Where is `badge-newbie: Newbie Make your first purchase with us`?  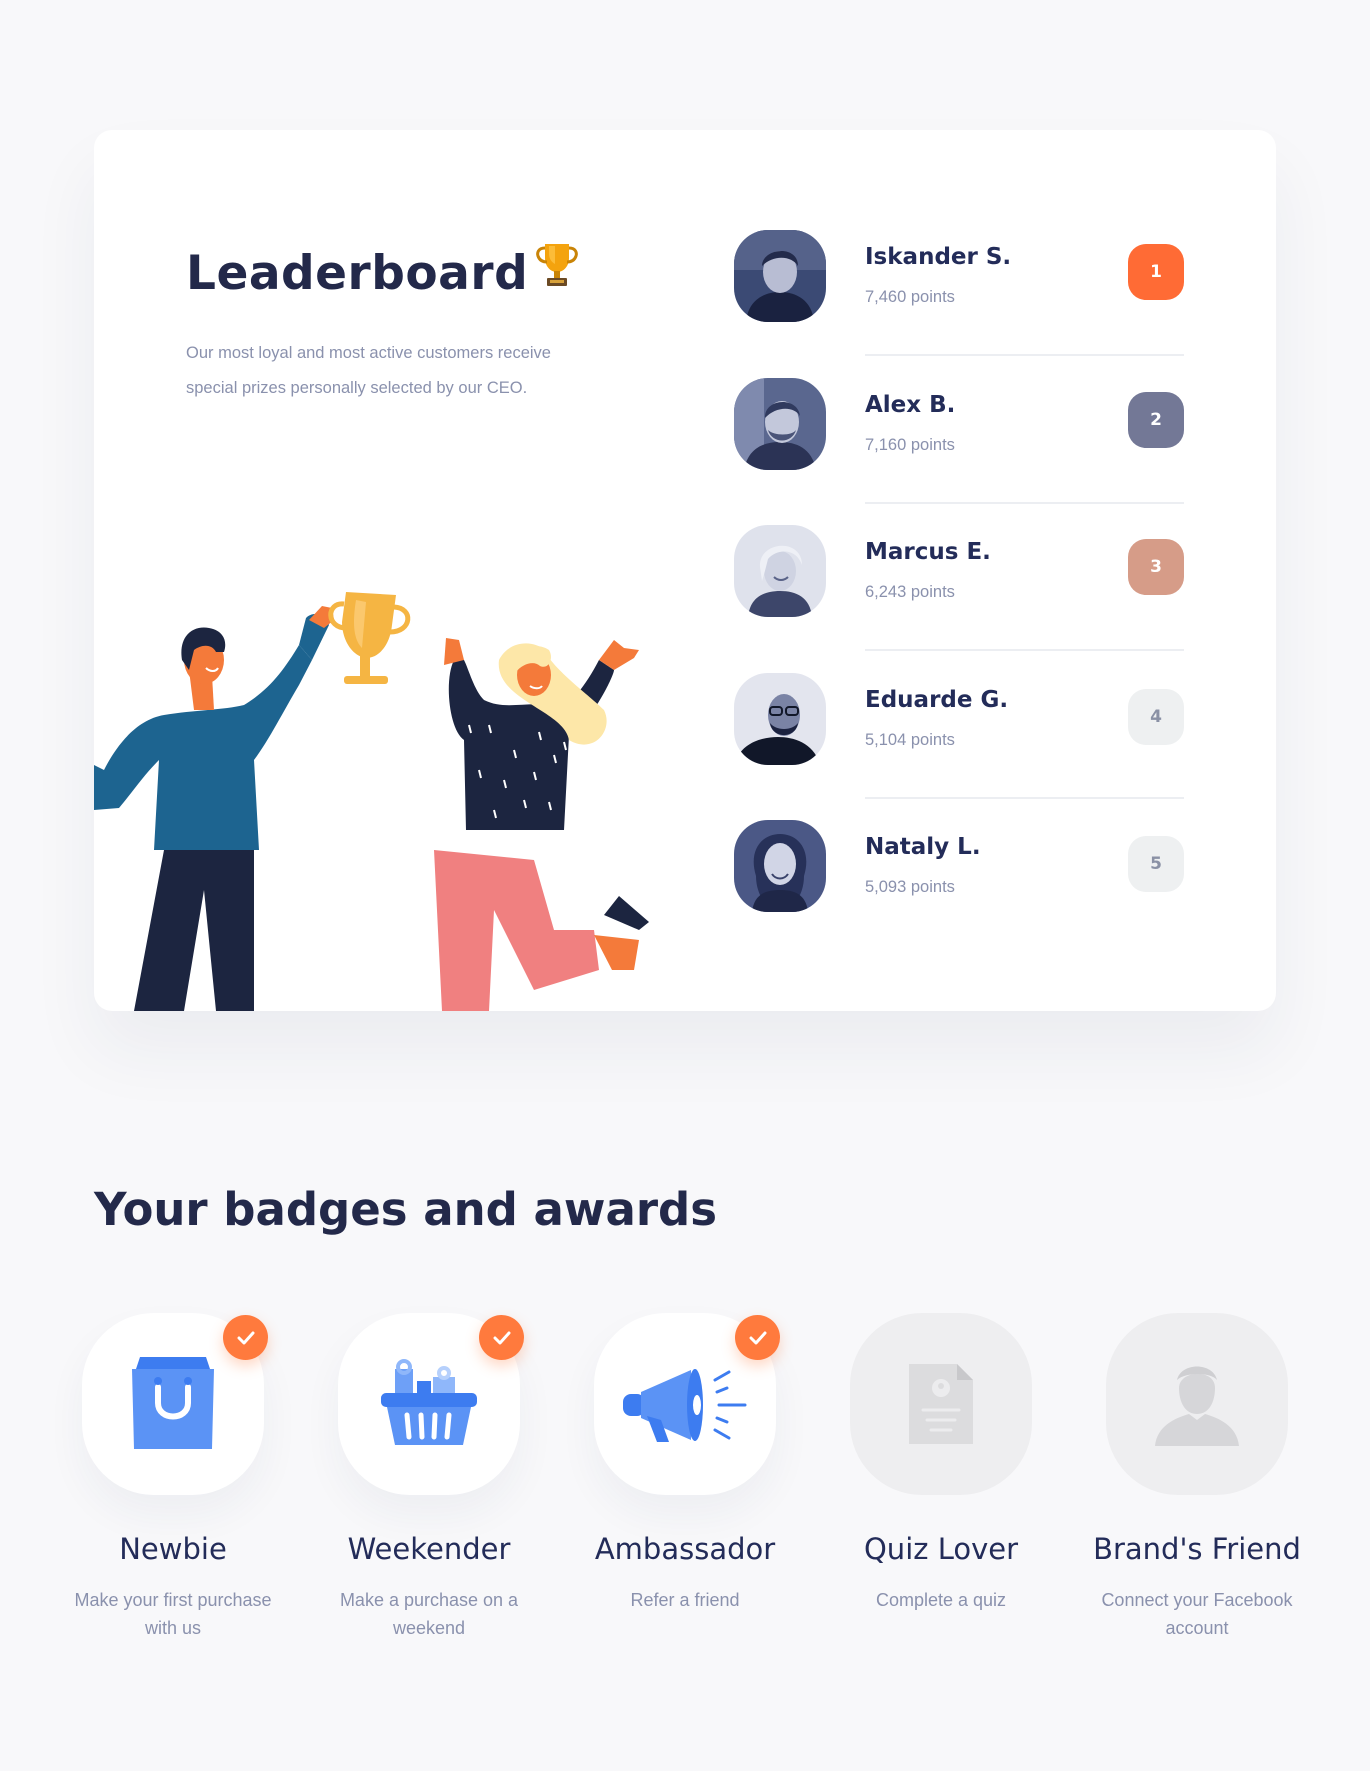 badge-newbie: Newbie Make your first purchase with us is located at coordinates (173, 1477).